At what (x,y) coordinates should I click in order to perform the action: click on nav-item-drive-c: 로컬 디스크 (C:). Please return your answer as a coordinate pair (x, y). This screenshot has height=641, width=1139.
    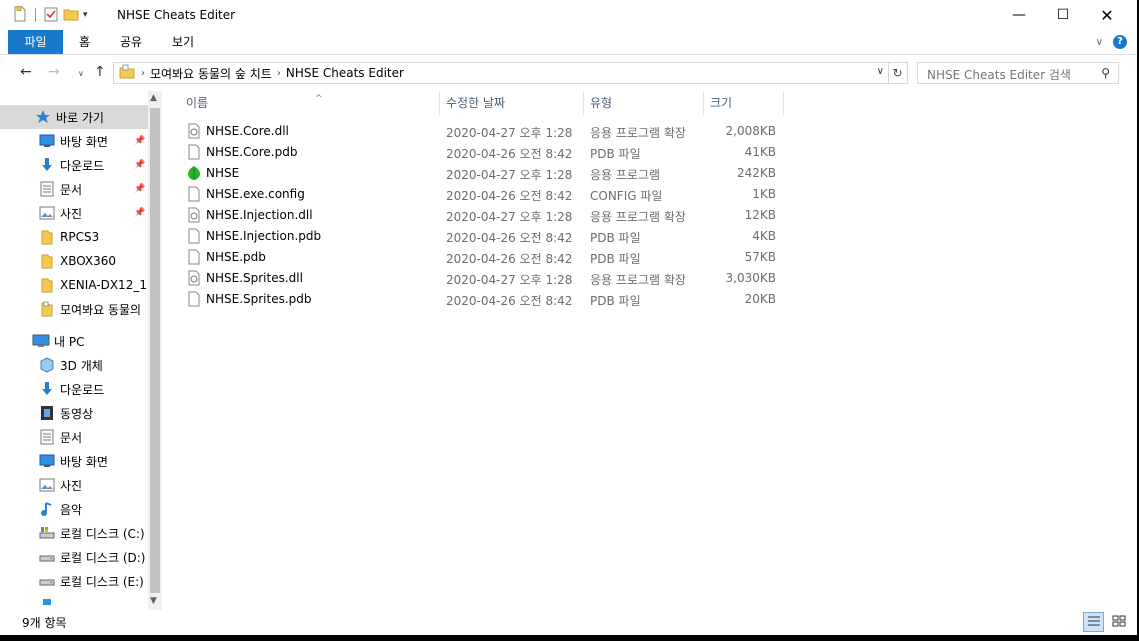
    Looking at the image, I should click on (74, 533).